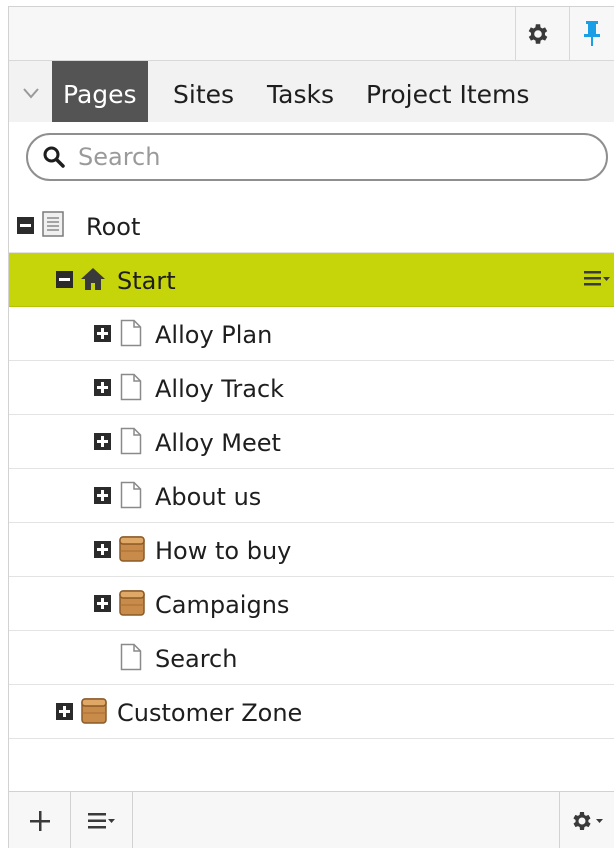 This screenshot has width=614, height=848. What do you see at coordinates (311, 388) in the screenshot?
I see `tree-node-alloy-track: Alloy Track` at bounding box center [311, 388].